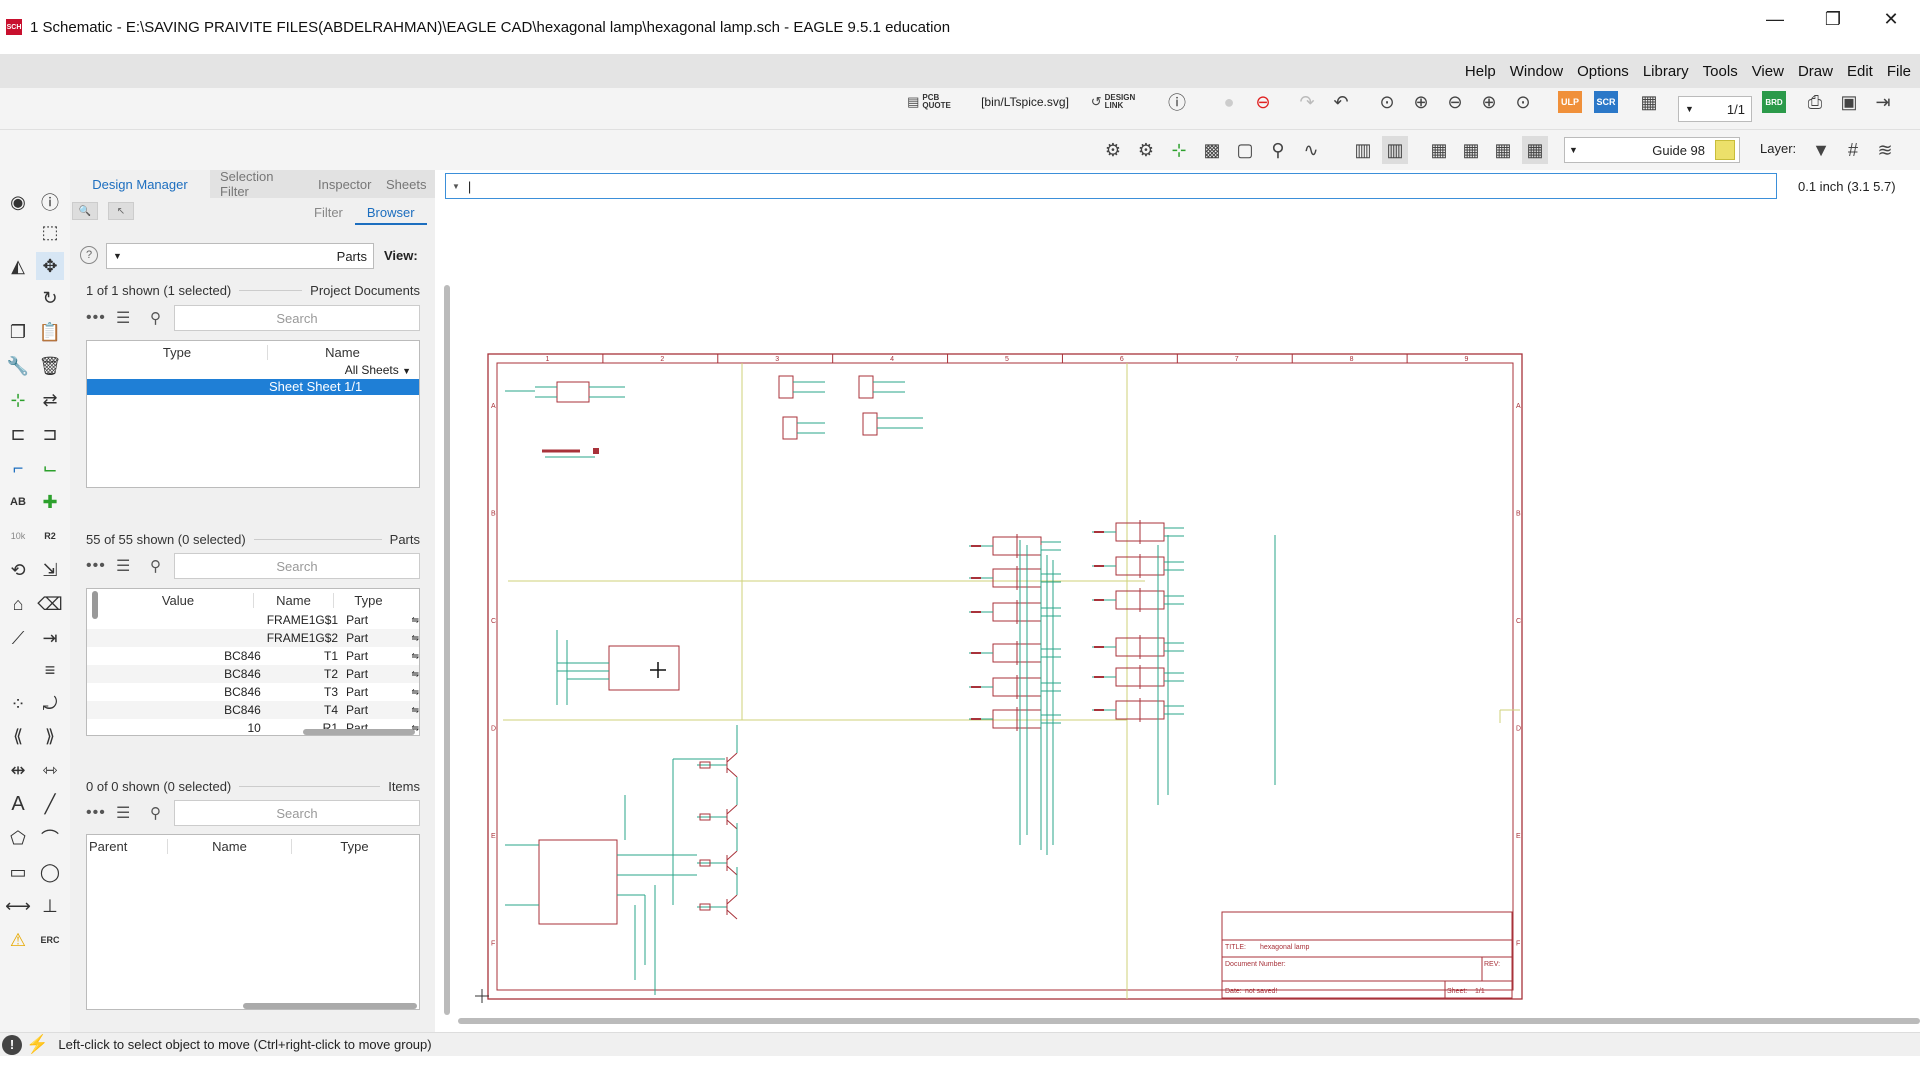  I want to click on subtab-browser: Browser, so click(390, 213).